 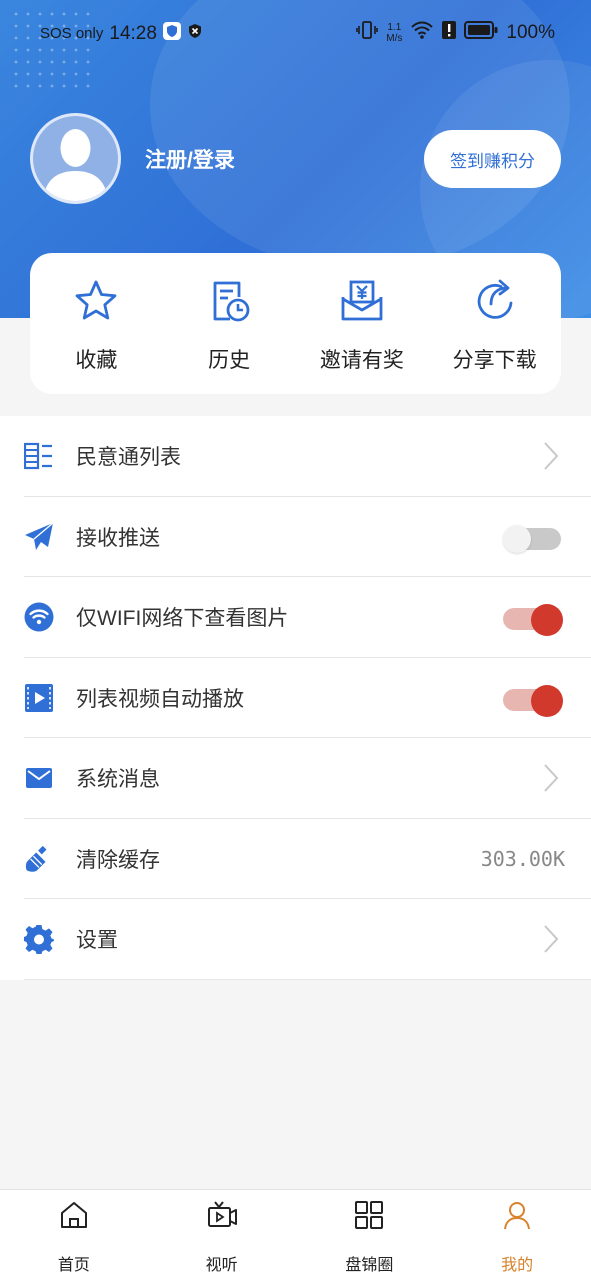 I want to click on avatar, so click(x=75, y=158).